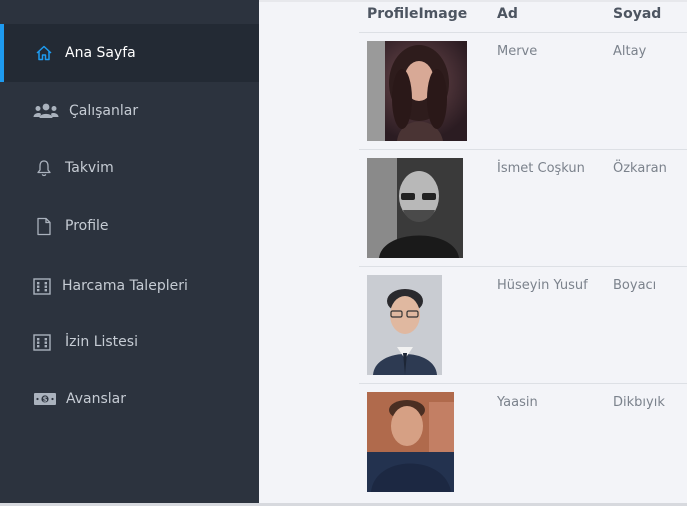 The image size is (687, 506). What do you see at coordinates (507, 14) in the screenshot?
I see `column-header-ad: Ad` at bounding box center [507, 14].